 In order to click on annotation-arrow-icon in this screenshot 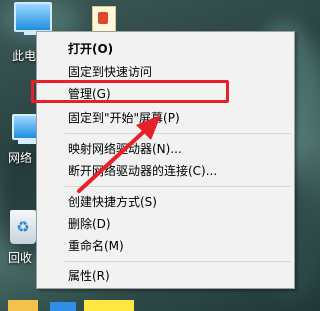, I will do `click(119, 154)`.